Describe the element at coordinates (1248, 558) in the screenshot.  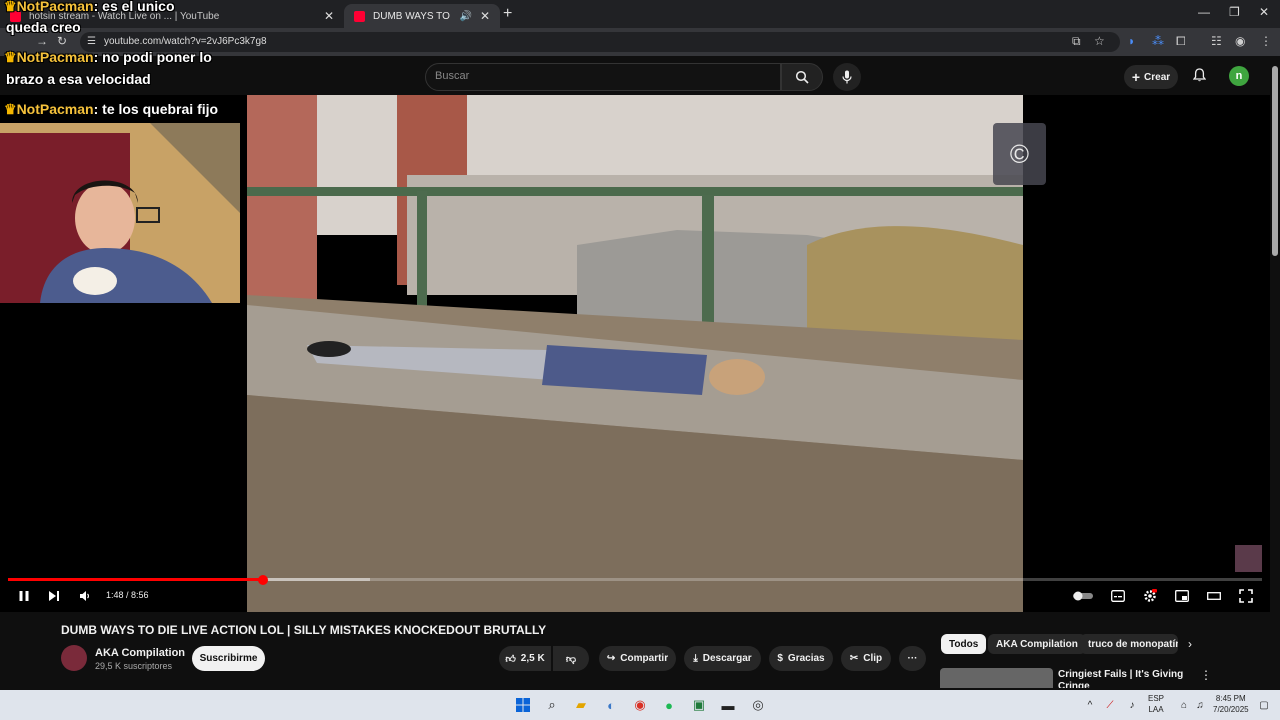
I see `end-card-thumbnail` at that location.